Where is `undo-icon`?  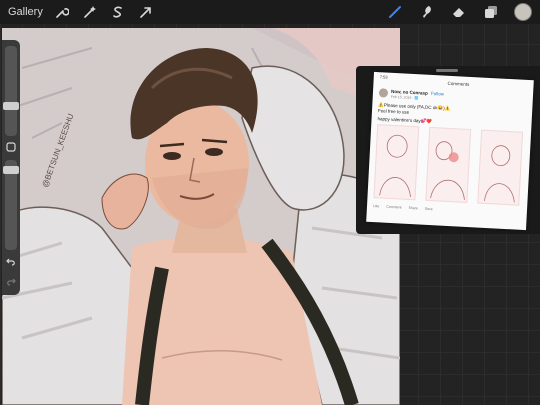 undo-icon is located at coordinates (11, 262).